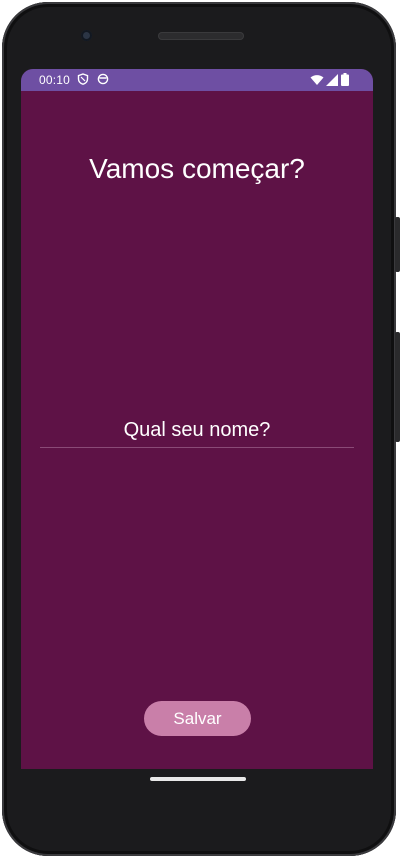 This screenshot has width=400, height=860. What do you see at coordinates (55, 80) in the screenshot?
I see `status-time: 00:10` at bounding box center [55, 80].